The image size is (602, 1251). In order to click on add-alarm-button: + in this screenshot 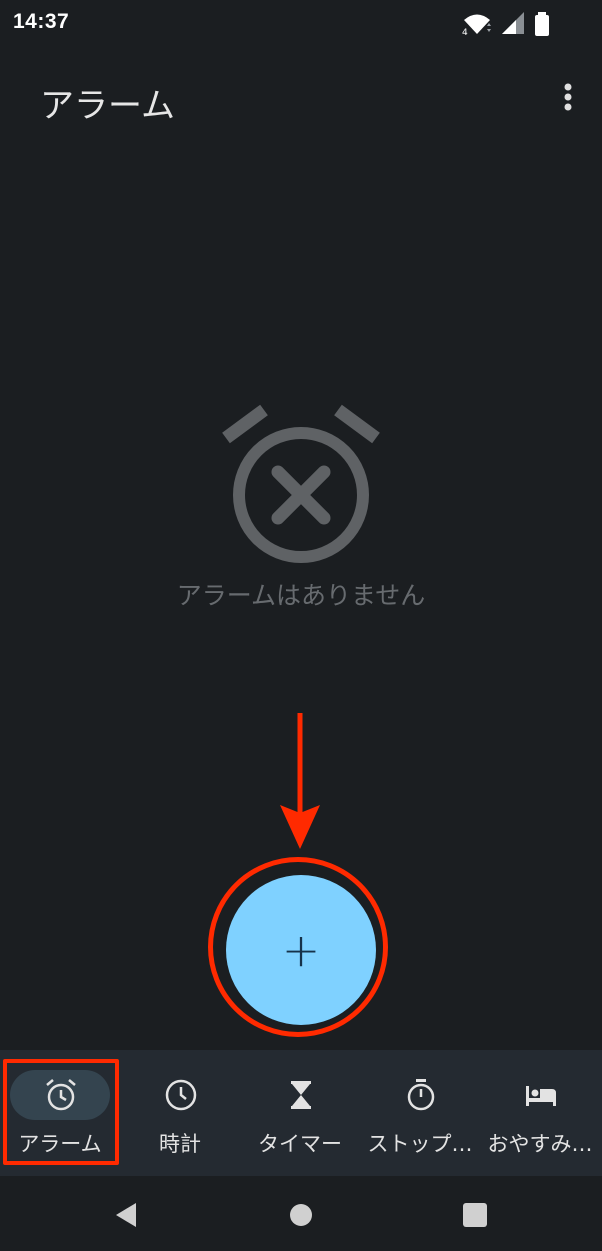, I will do `click(301, 950)`.